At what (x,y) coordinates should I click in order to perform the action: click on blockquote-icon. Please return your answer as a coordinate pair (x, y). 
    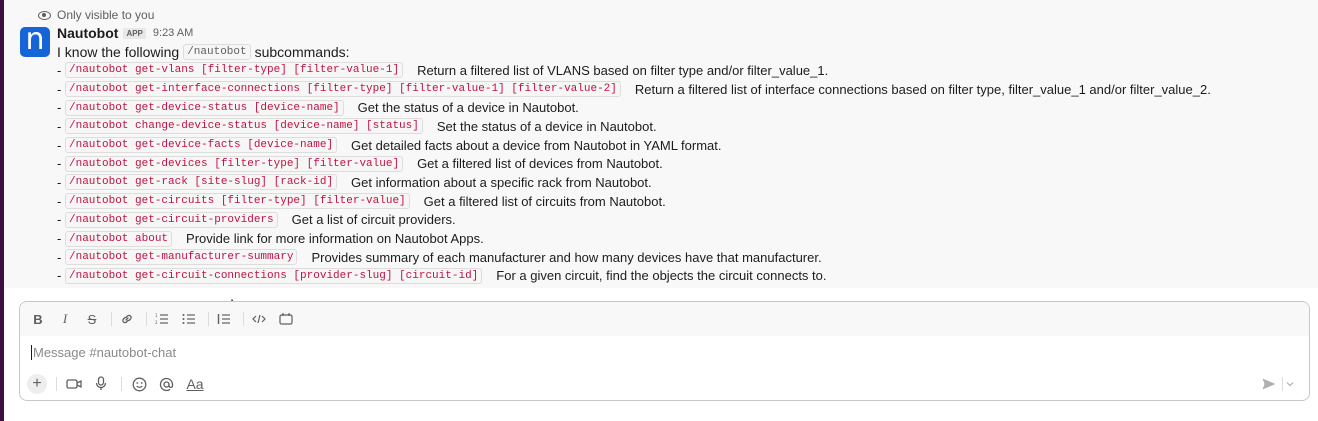
    Looking at the image, I should click on (224, 319).